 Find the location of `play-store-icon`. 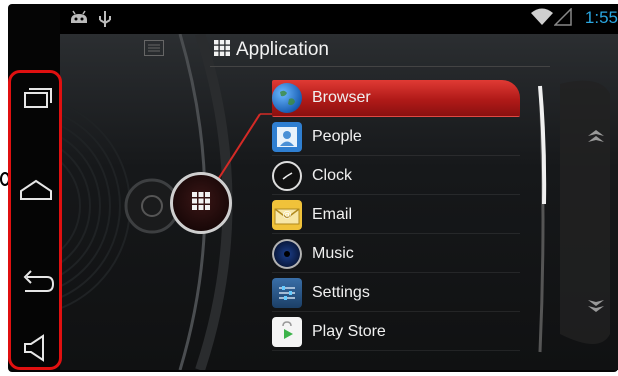

play-store-icon is located at coordinates (287, 332).